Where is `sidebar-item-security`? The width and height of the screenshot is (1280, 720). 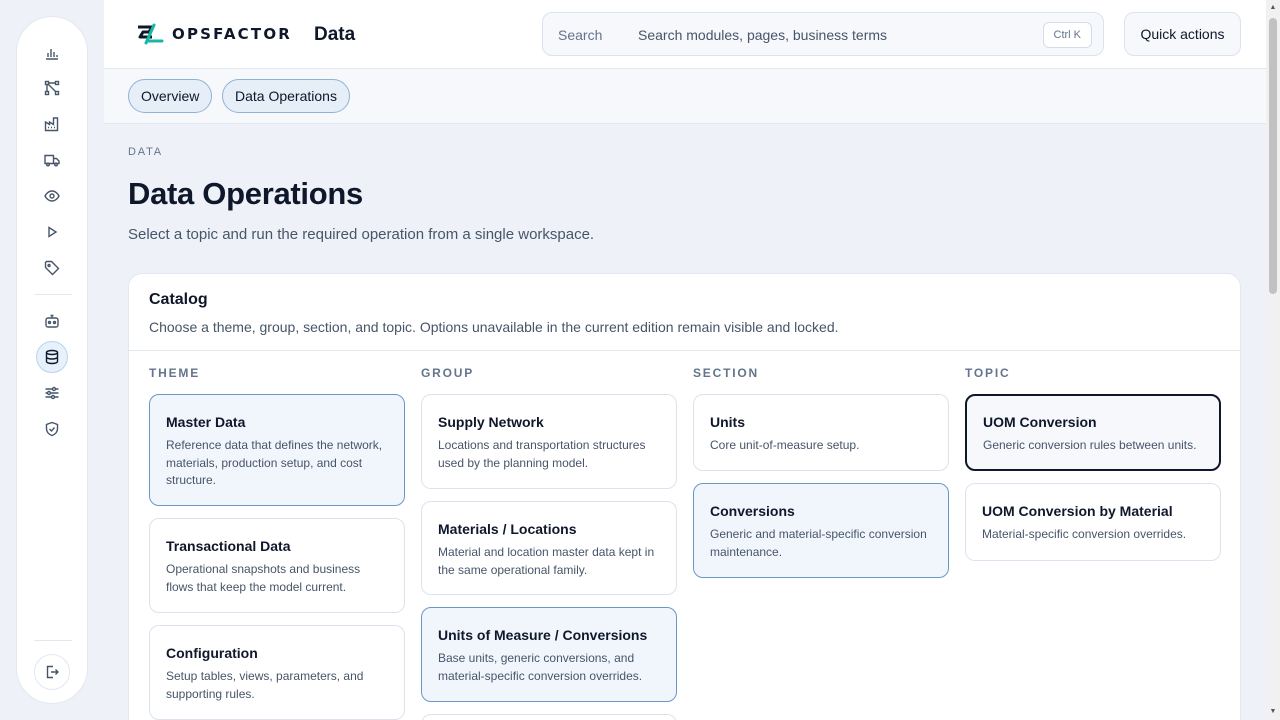 sidebar-item-security is located at coordinates (52, 429).